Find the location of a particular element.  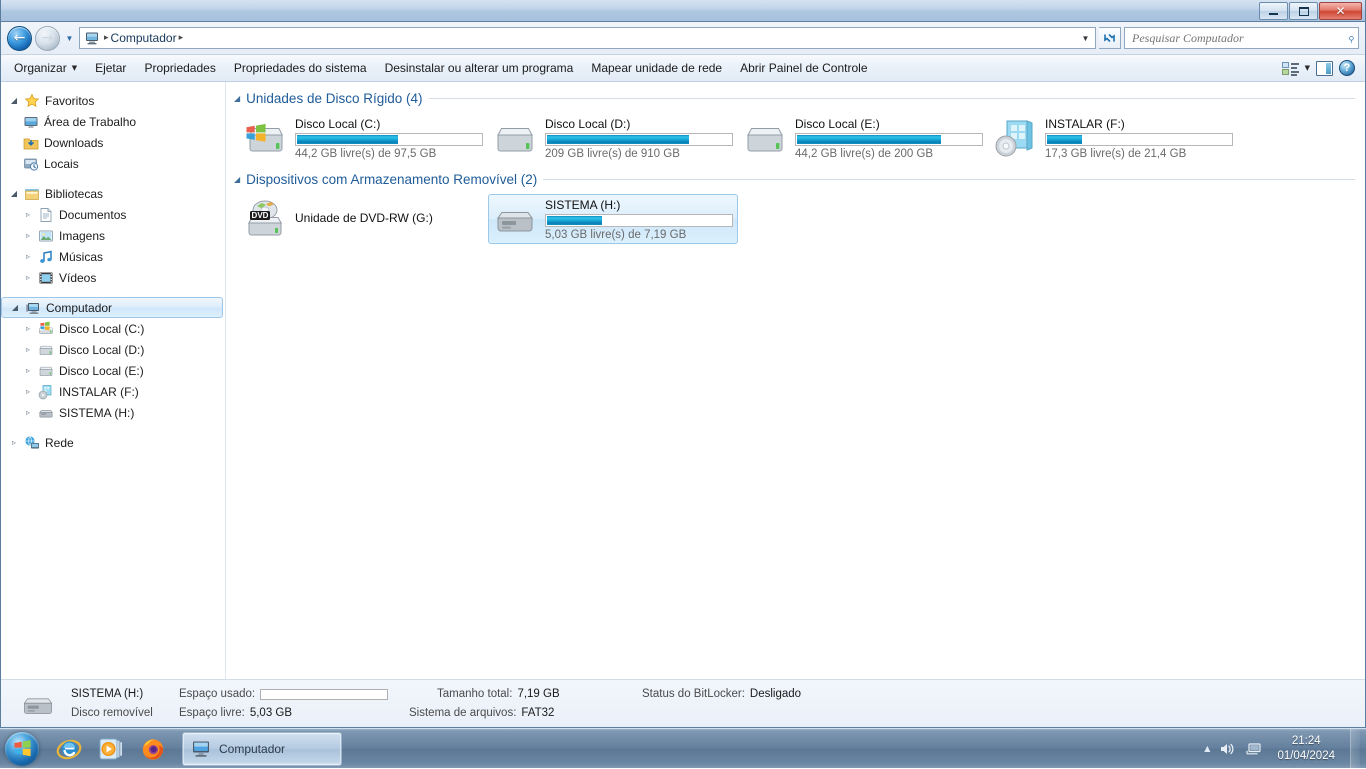

toolbar-item-propriedades-do-sistema: Propriedades do sistema is located at coordinates (300, 68).